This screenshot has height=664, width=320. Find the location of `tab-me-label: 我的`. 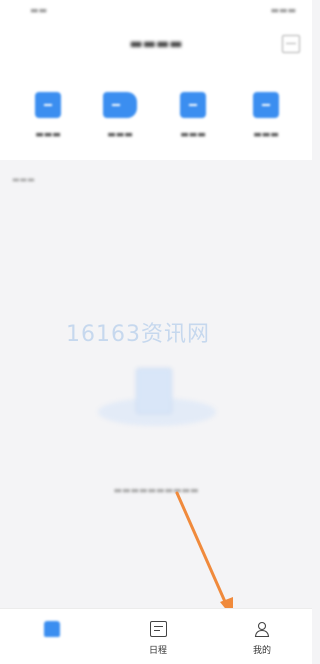

tab-me-label: 我的 is located at coordinates (261, 651).